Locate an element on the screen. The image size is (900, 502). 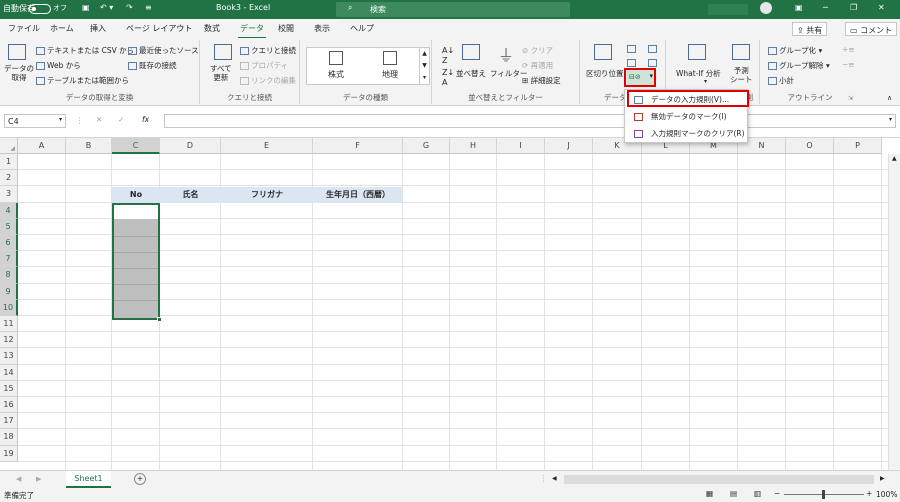
row-header-16: 16 is located at coordinates (9, 405).